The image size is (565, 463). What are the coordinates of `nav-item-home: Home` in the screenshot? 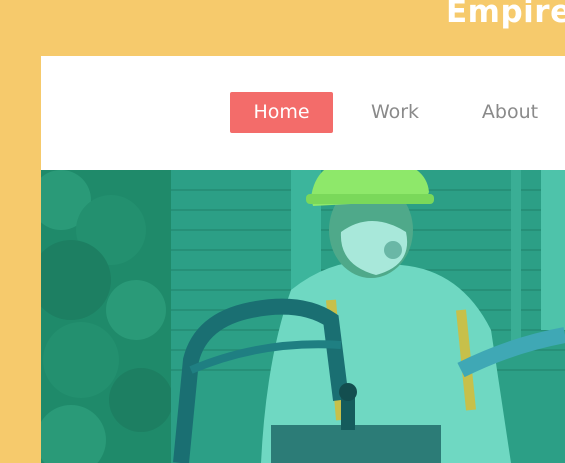 It's located at (281, 112).